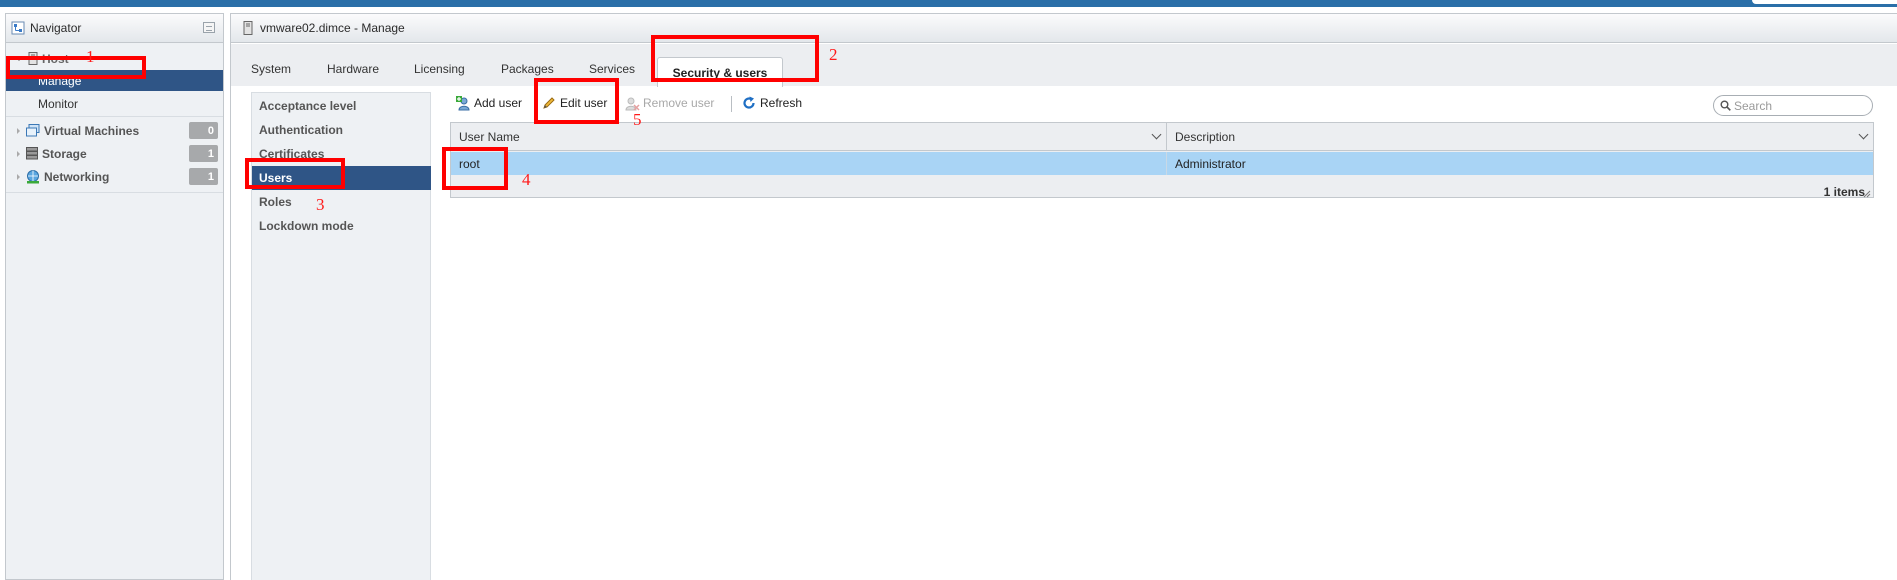 The image size is (1897, 580). What do you see at coordinates (341, 226) in the screenshot?
I see `submenu-item-lockdown-mode: Lockdown mode` at bounding box center [341, 226].